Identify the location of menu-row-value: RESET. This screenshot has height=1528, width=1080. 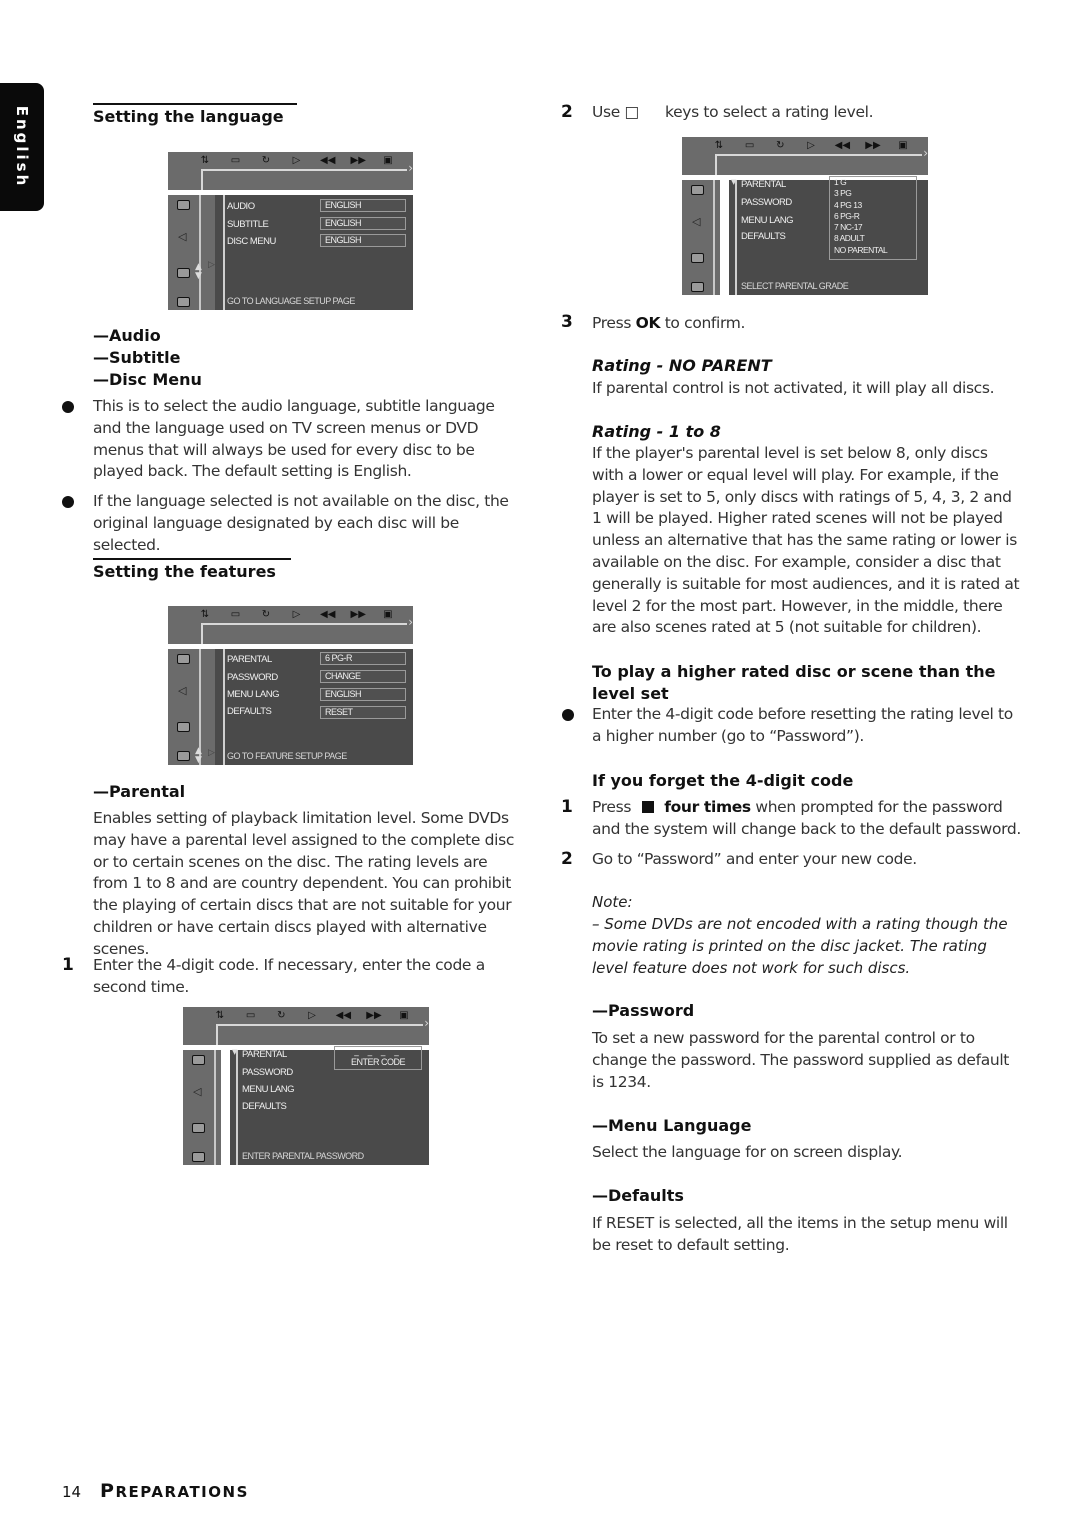
(363, 712).